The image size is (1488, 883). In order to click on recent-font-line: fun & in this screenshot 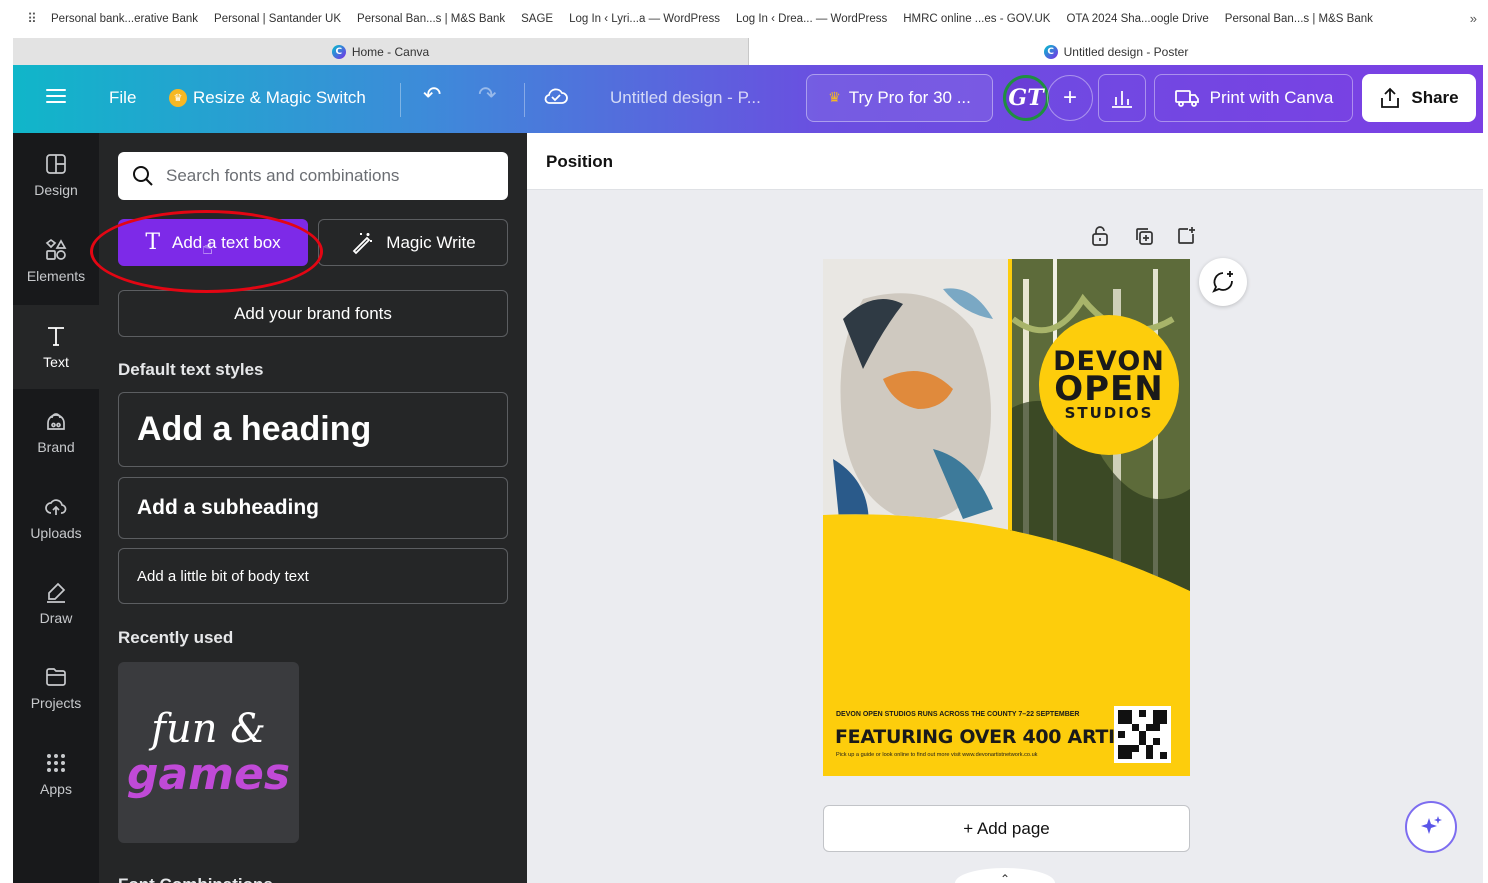, I will do `click(208, 728)`.